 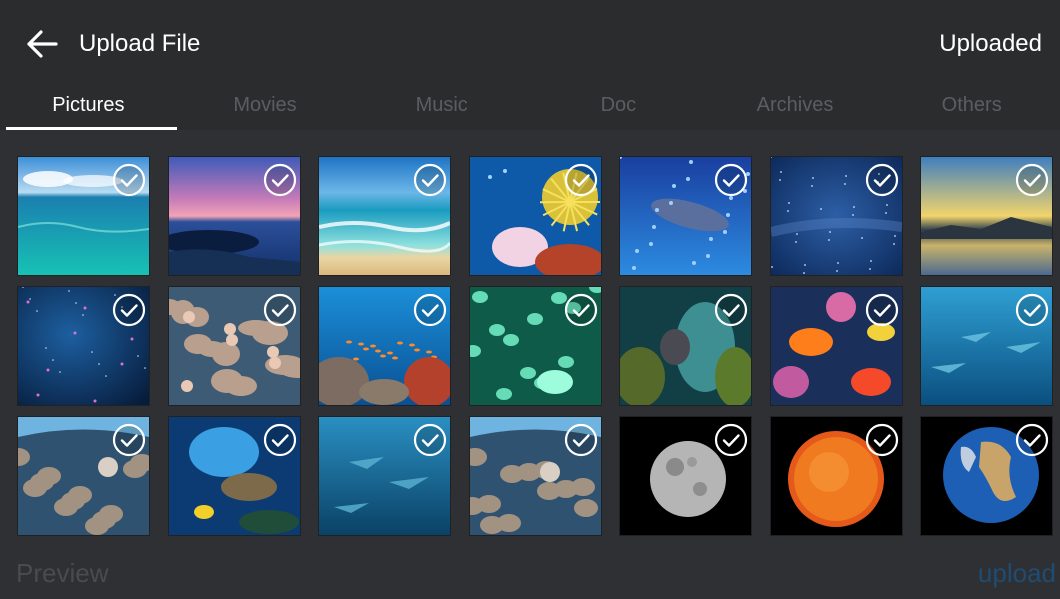 What do you see at coordinates (986, 346) in the screenshot?
I see `picture-thumbnail-sharks-blue` at bounding box center [986, 346].